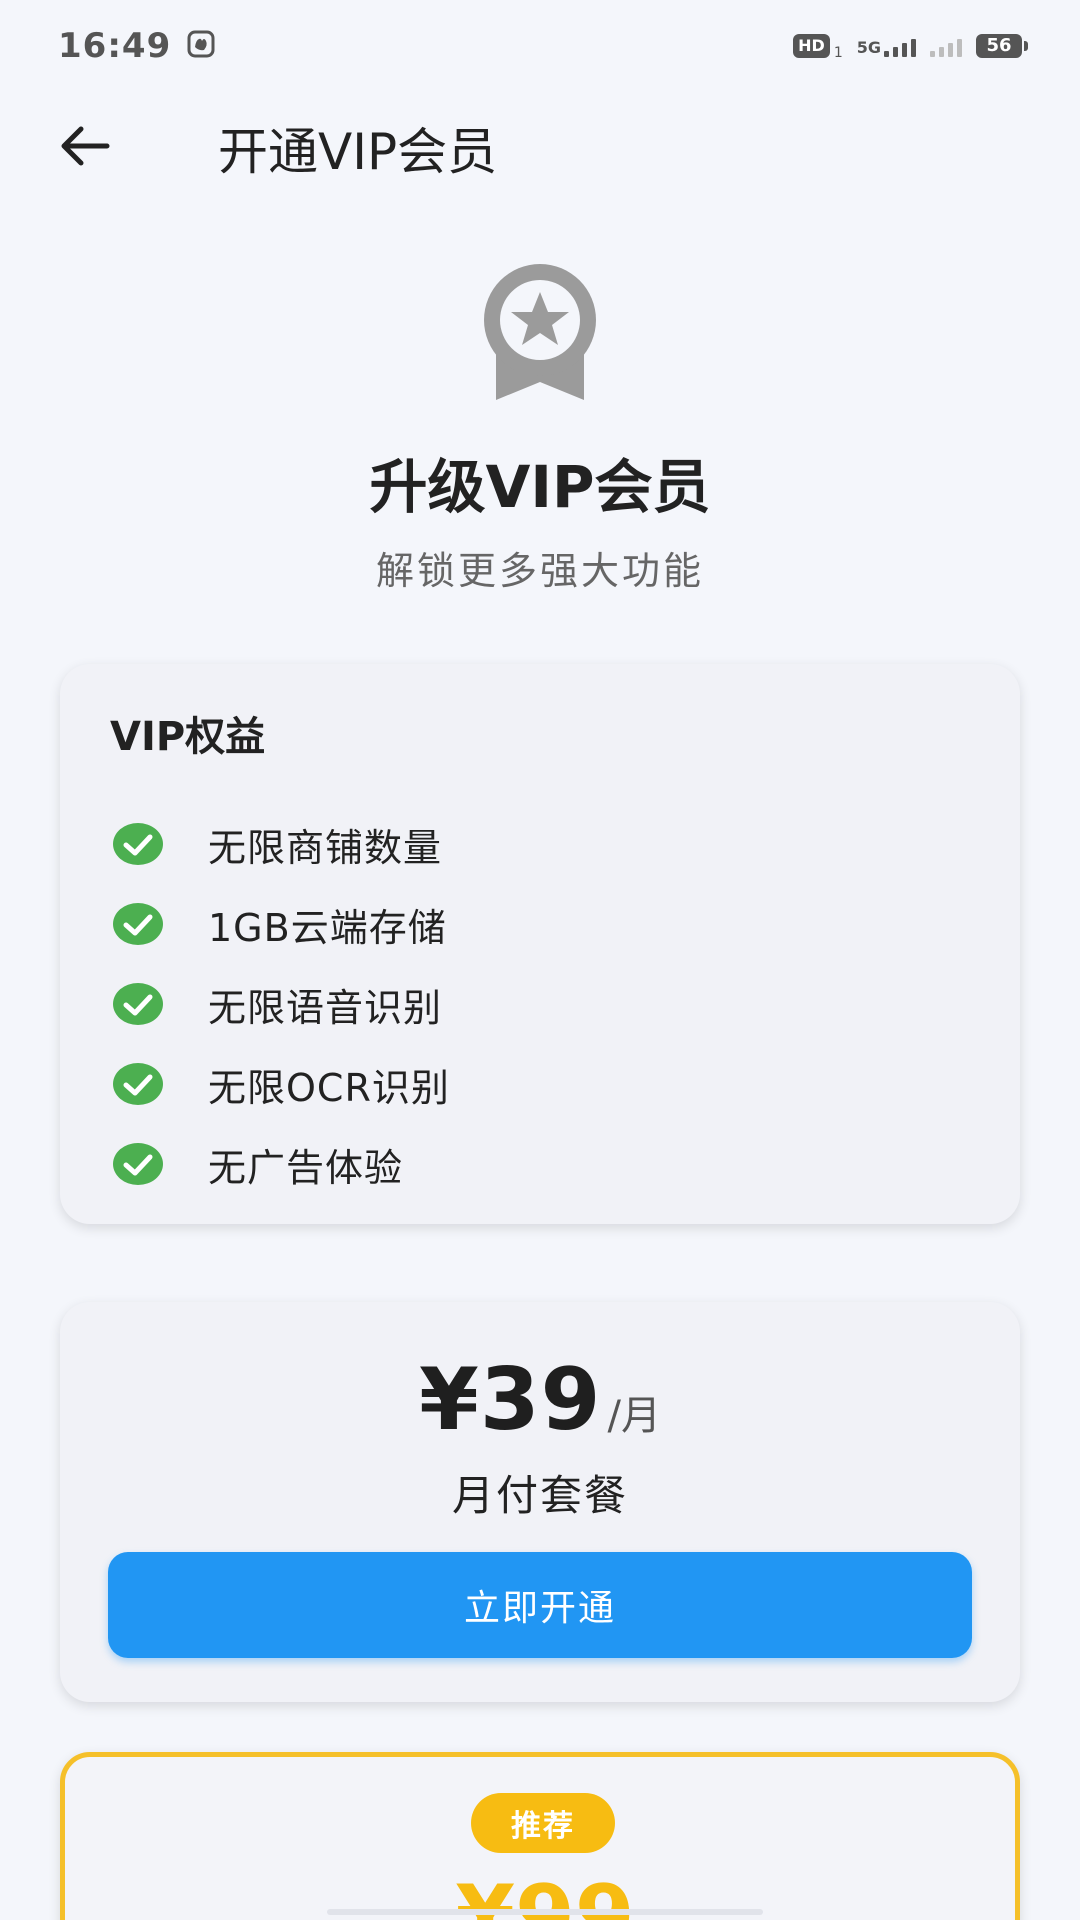  I want to click on monthly-price: ¥39, so click(510, 1400).